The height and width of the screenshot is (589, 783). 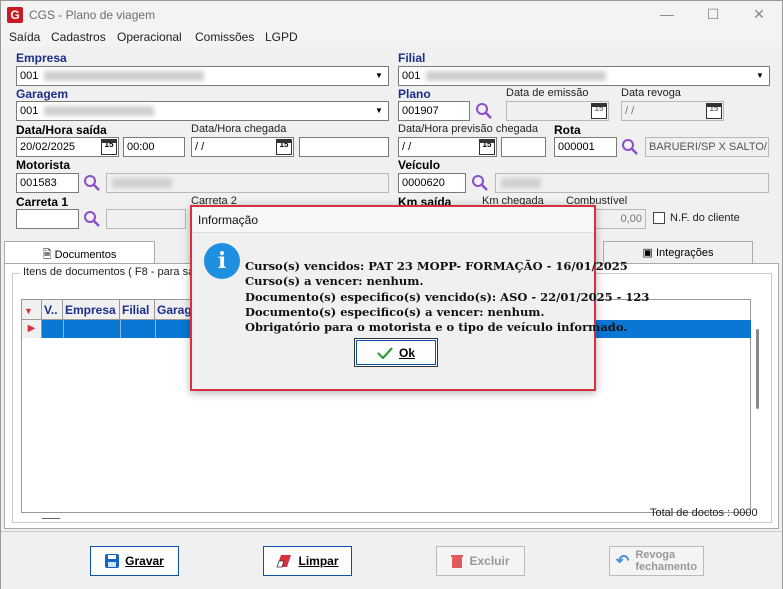 I want to click on garagem-select: 001 ▼, so click(x=202, y=111).